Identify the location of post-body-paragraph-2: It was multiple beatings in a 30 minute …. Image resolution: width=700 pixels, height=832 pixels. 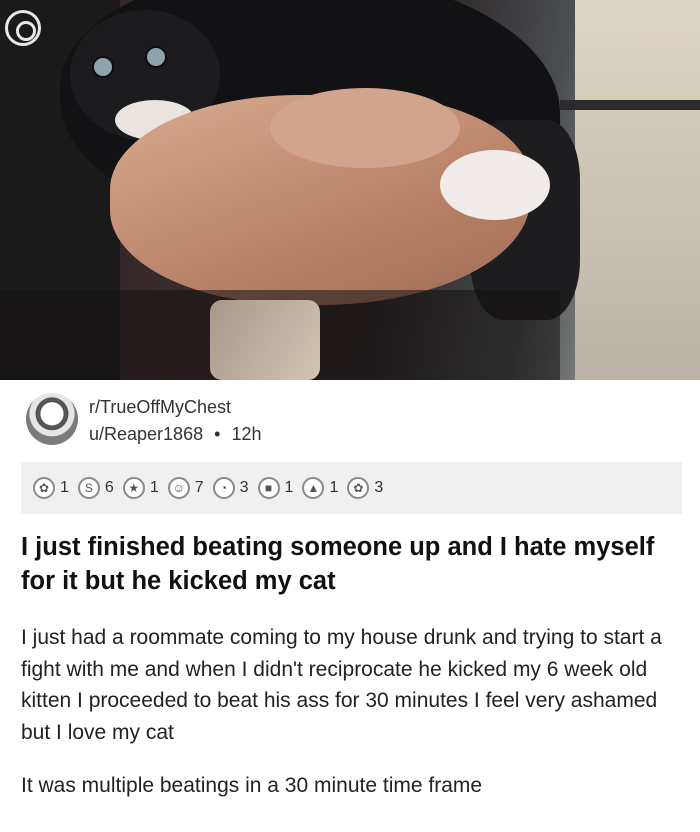
(252, 785).